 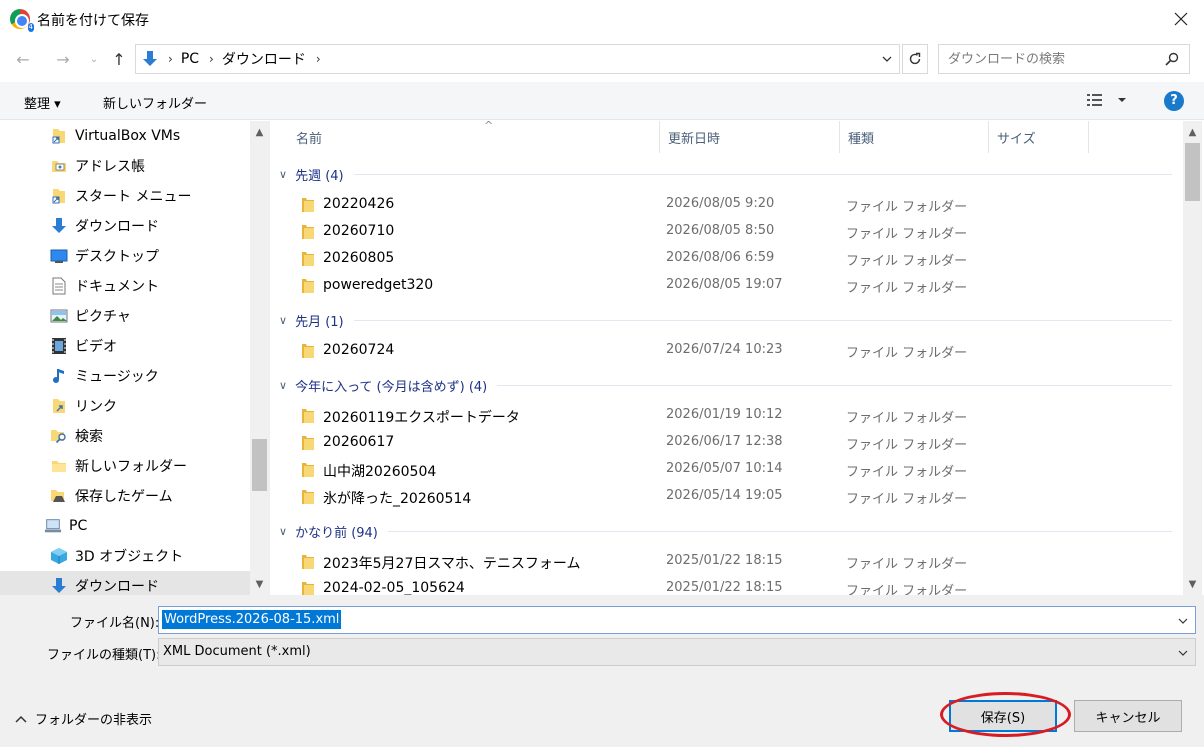 I want to click on sidebar-item-label: デスクトップ, so click(x=117, y=257).